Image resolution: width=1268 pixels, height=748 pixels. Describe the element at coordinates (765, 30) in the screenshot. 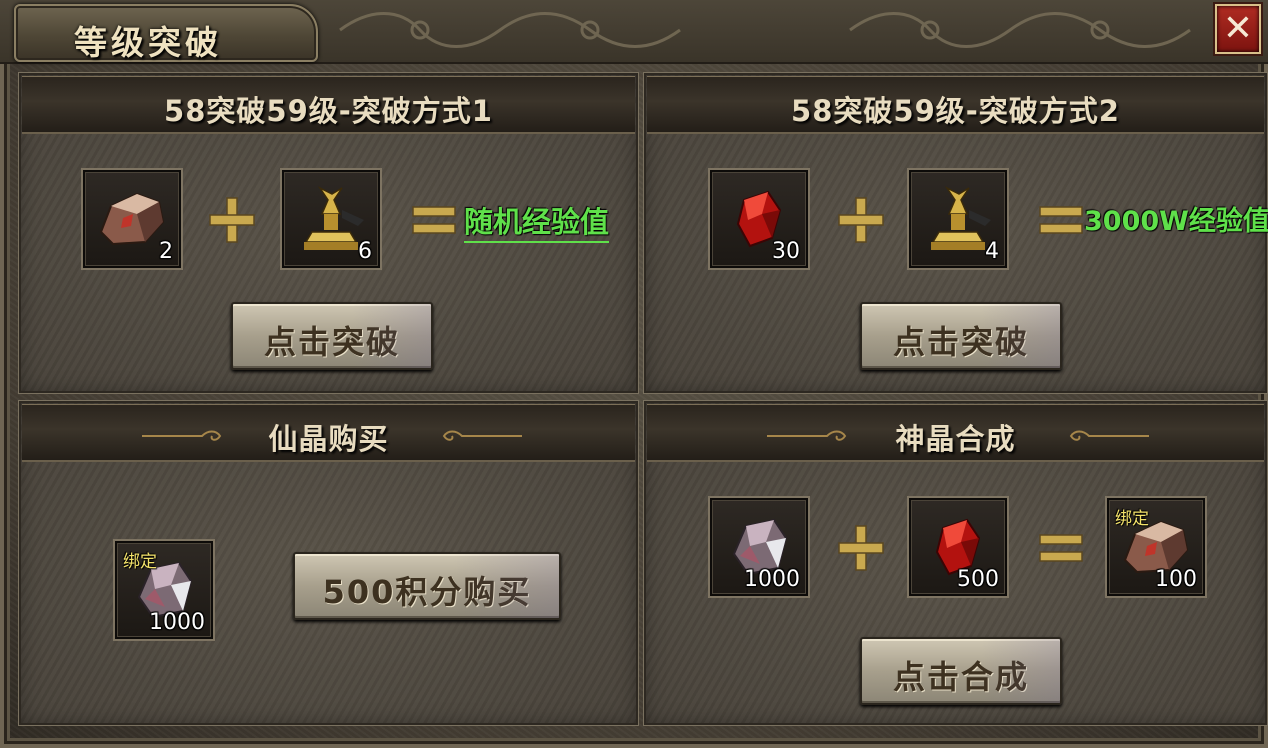

I see `scroll-ornament-icon` at that location.